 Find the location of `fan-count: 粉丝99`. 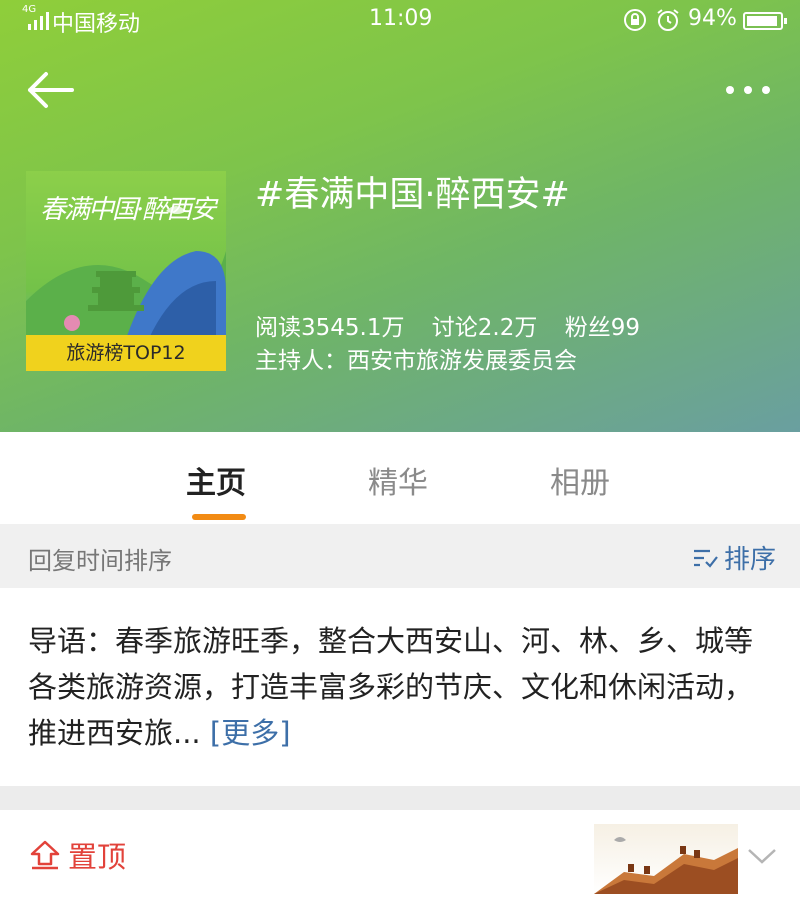

fan-count: 粉丝99 is located at coordinates (602, 328).